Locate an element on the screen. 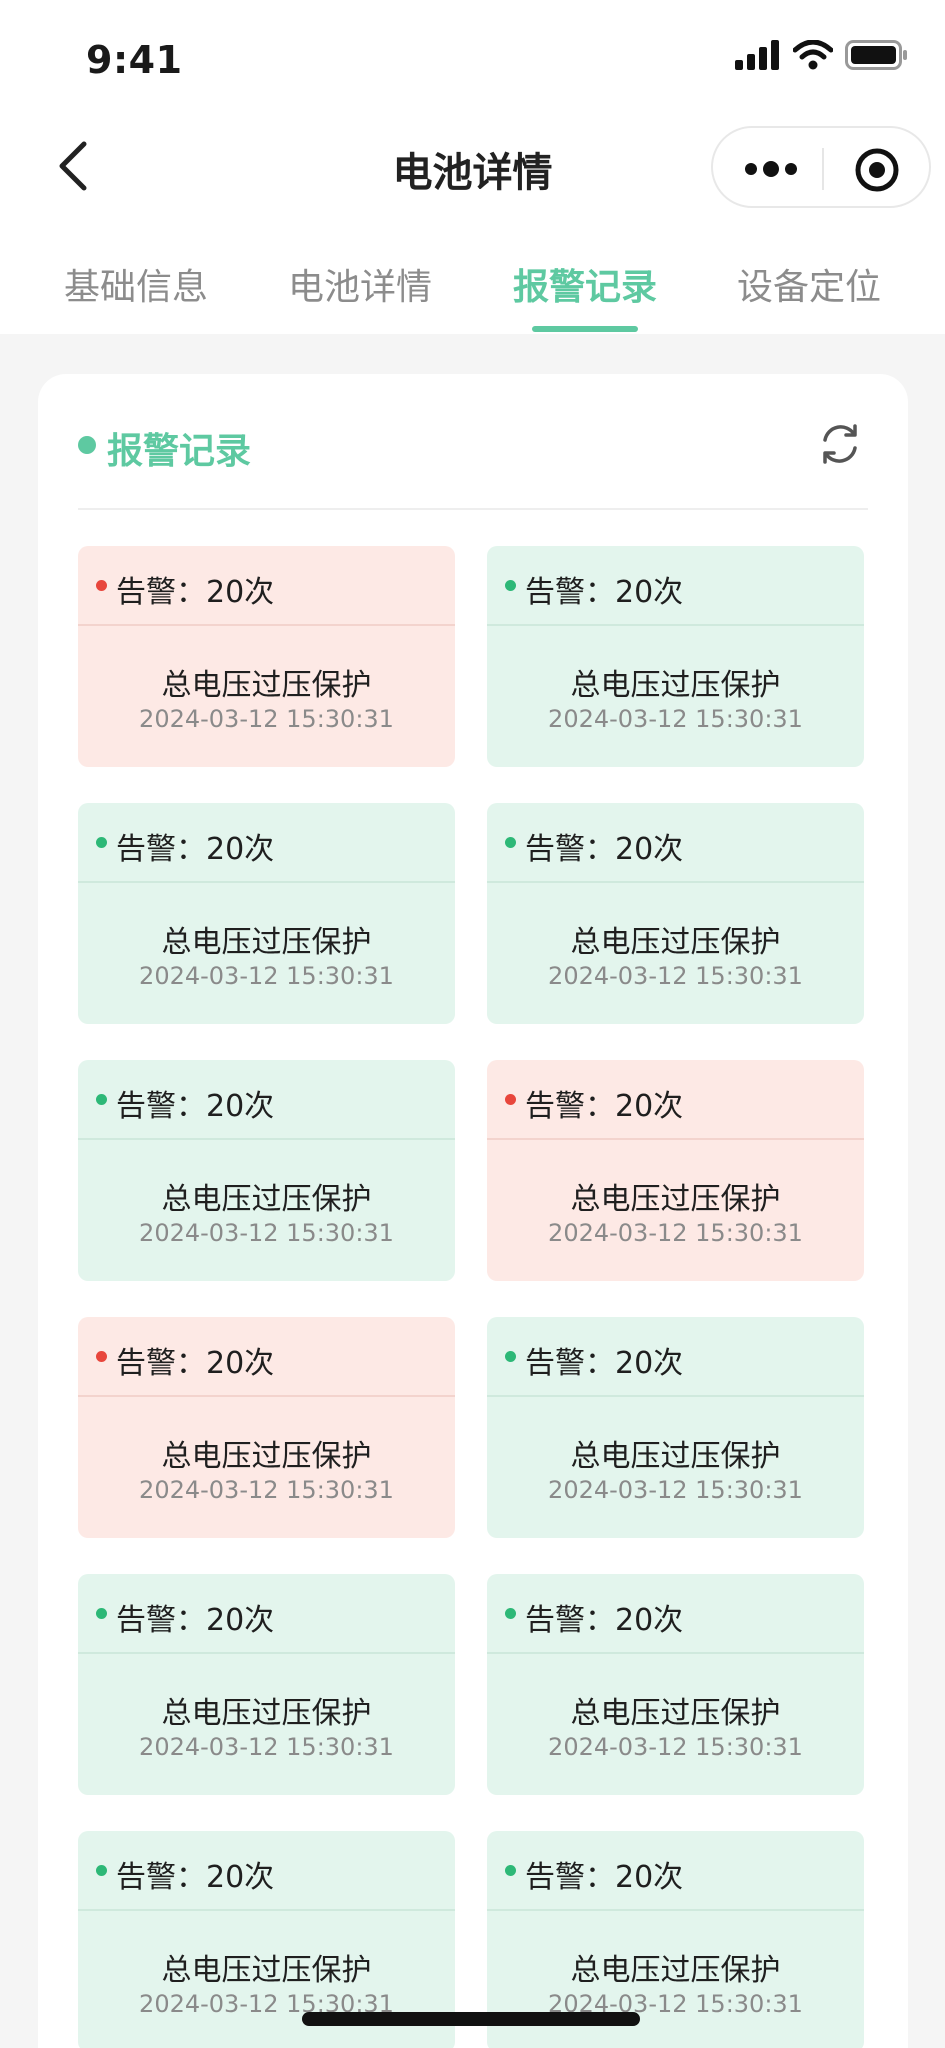  tab-battery-details: 电池详情 is located at coordinates (360, 284).